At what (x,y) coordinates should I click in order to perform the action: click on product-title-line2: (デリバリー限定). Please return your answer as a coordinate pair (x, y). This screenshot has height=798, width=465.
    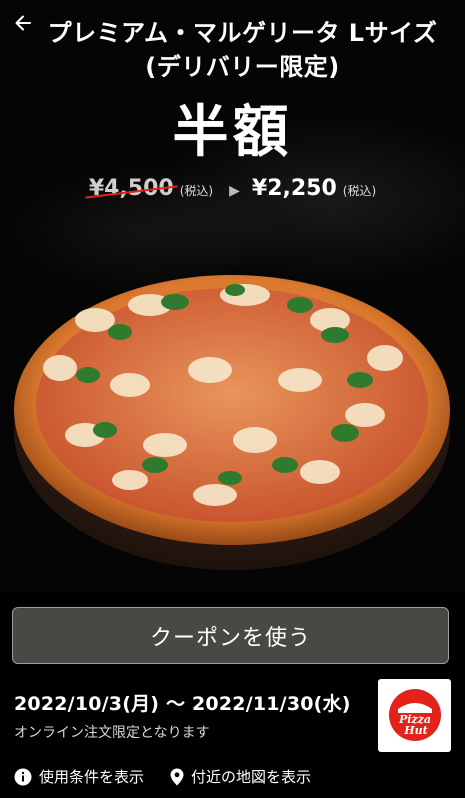
    Looking at the image, I should click on (242, 67).